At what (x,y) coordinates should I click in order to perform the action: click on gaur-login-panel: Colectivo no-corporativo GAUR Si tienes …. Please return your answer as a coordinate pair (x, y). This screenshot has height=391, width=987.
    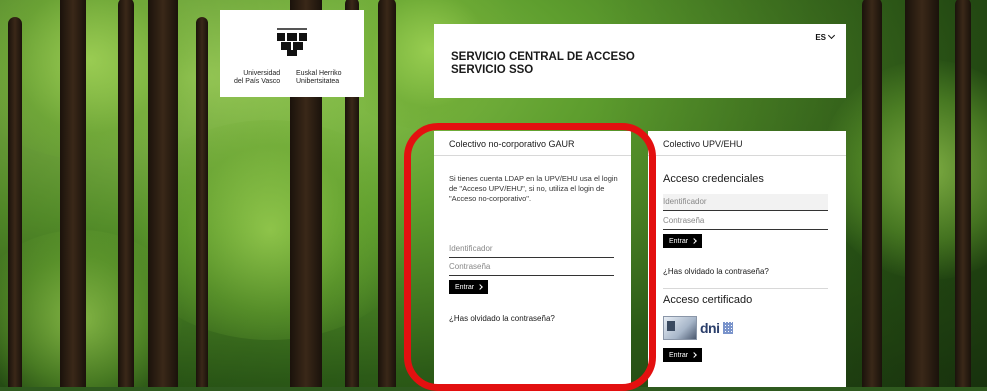
    Looking at the image, I should click on (532, 259).